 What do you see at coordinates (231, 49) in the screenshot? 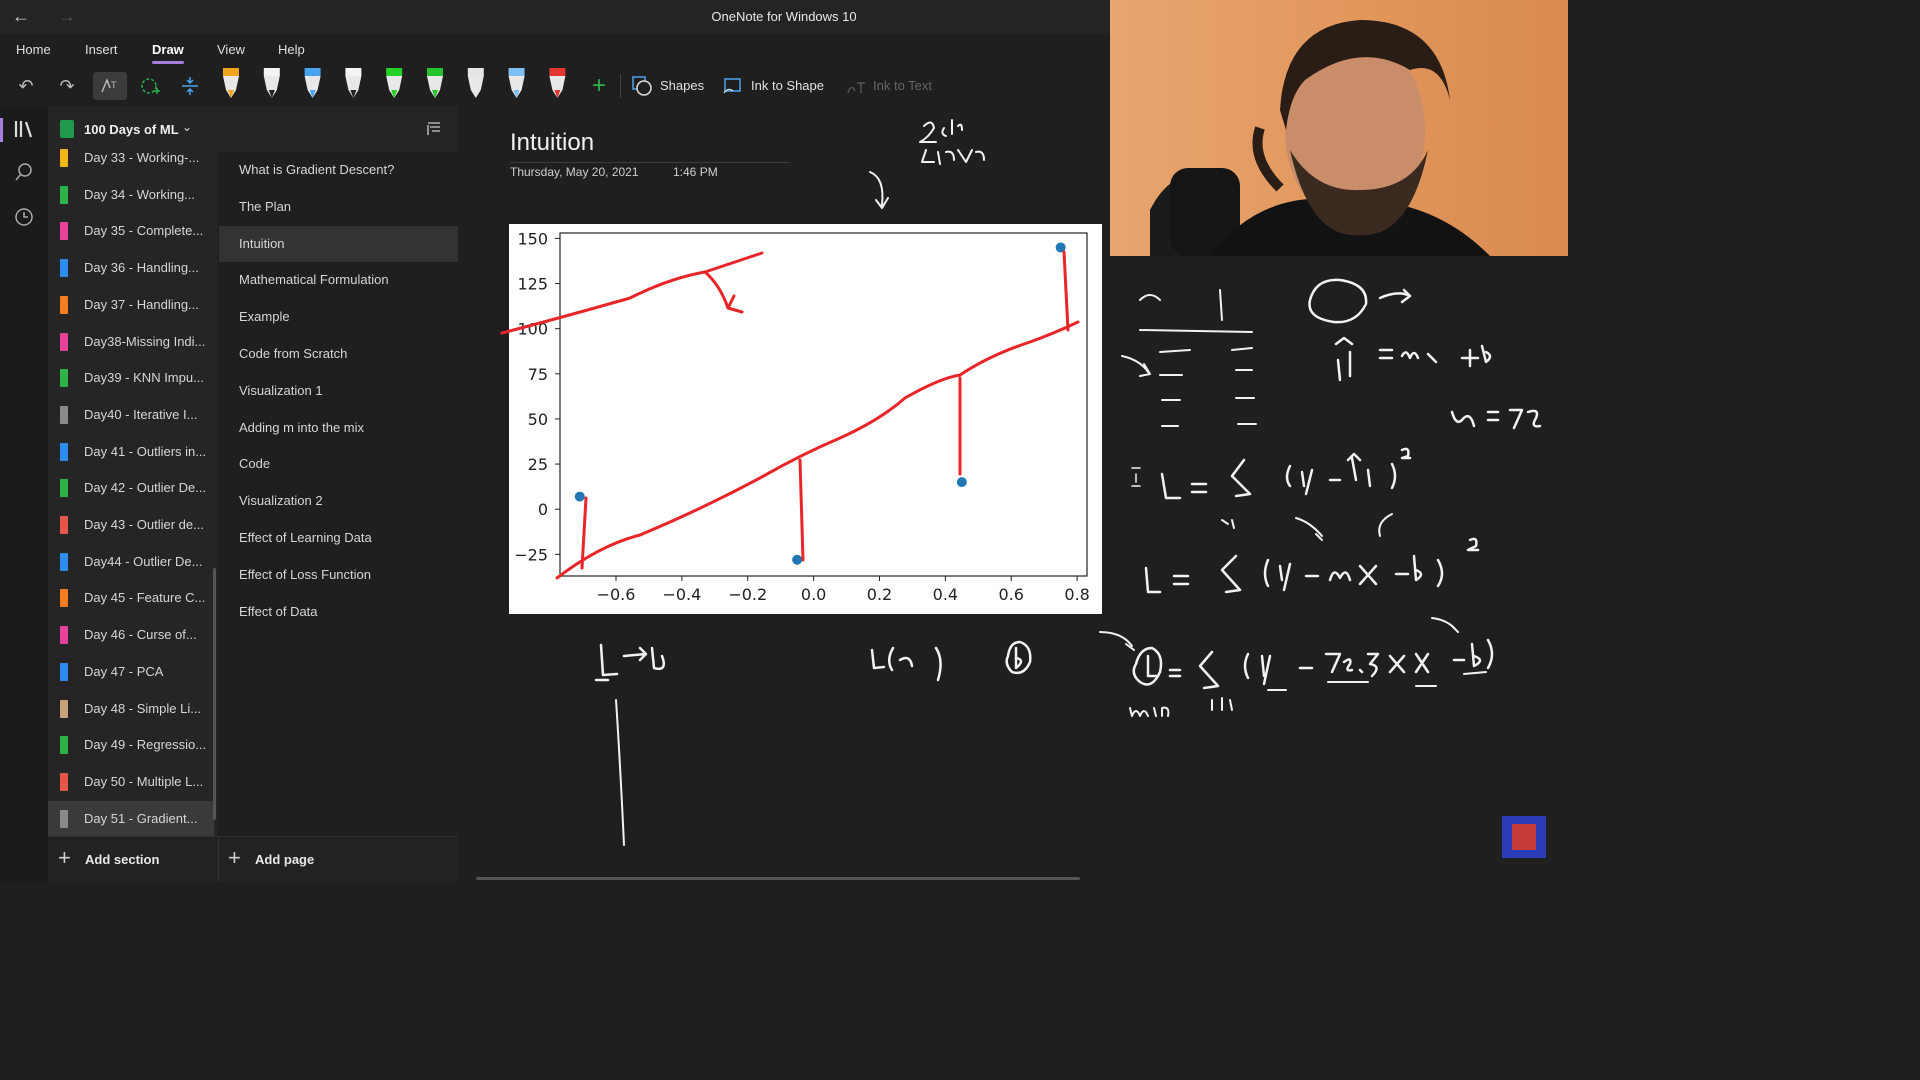
I see `menu-view: View` at bounding box center [231, 49].